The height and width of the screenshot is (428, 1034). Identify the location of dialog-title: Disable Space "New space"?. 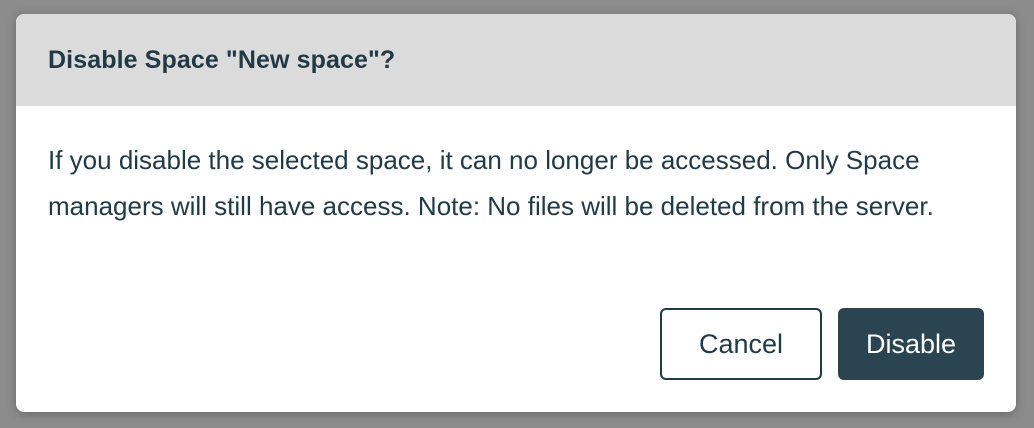
(222, 59).